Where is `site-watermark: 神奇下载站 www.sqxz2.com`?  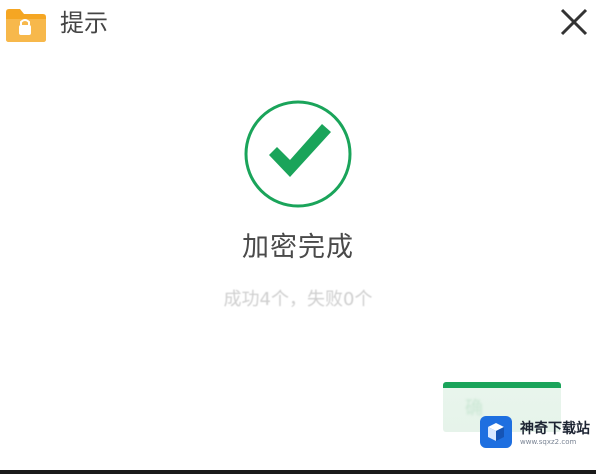 site-watermark: 神奇下载站 www.sqxz2.com is located at coordinates (535, 432).